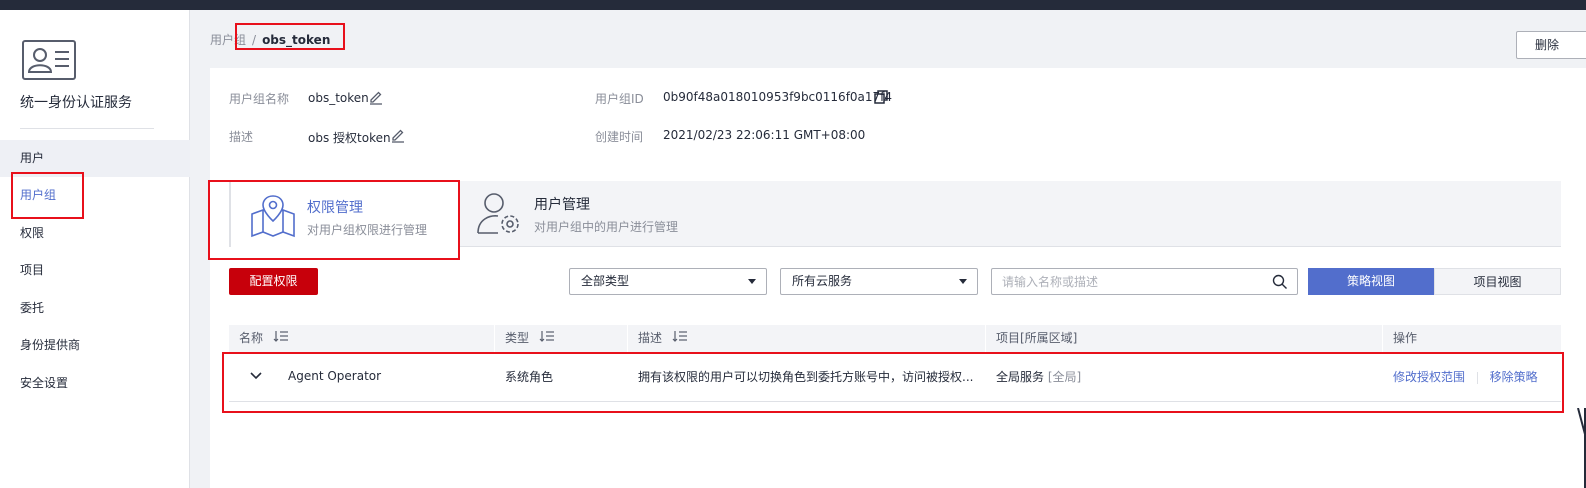  I want to click on configure-permissions-button: 配置权限, so click(273, 281).